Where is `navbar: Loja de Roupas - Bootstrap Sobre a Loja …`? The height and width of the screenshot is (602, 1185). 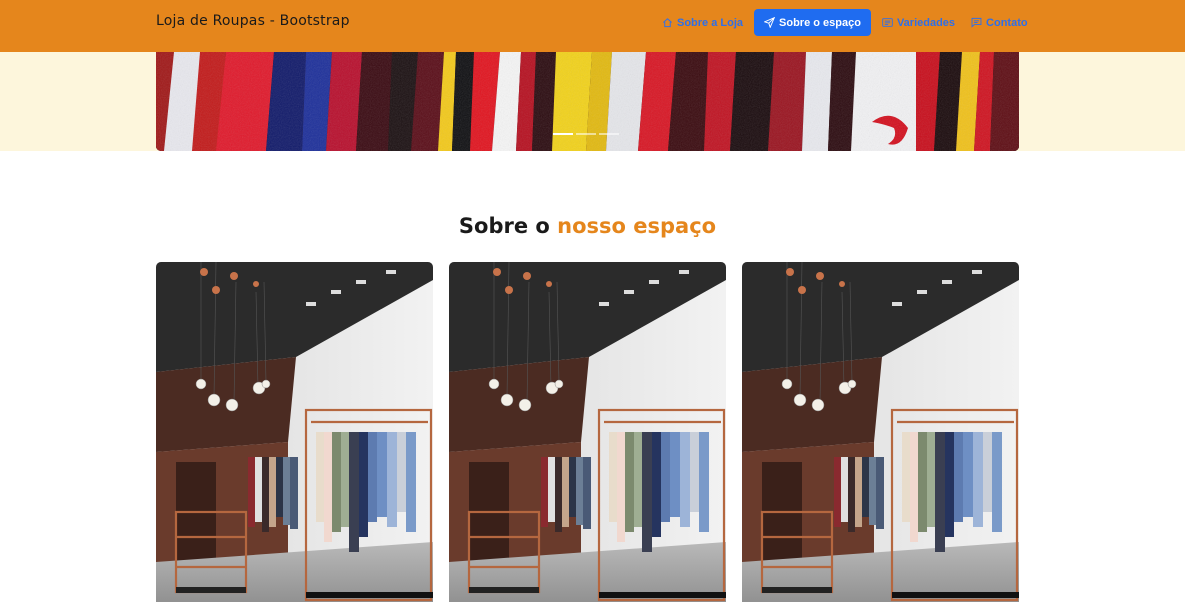
navbar: Loja de Roupas - Bootstrap Sobre a Loja … is located at coordinates (592, 26).